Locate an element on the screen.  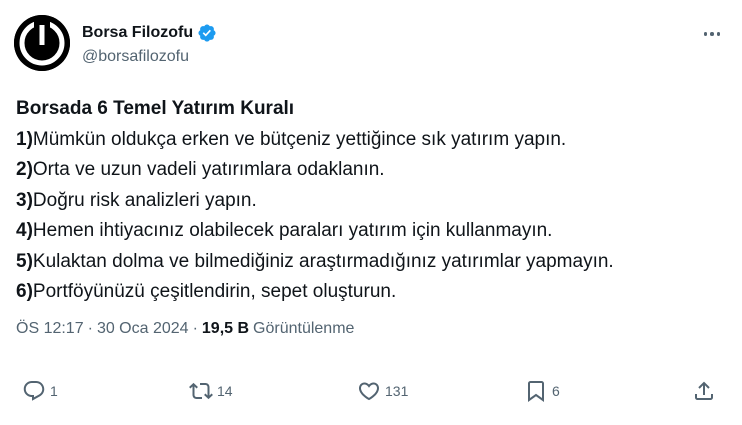
item-number: 3) is located at coordinates (24, 200).